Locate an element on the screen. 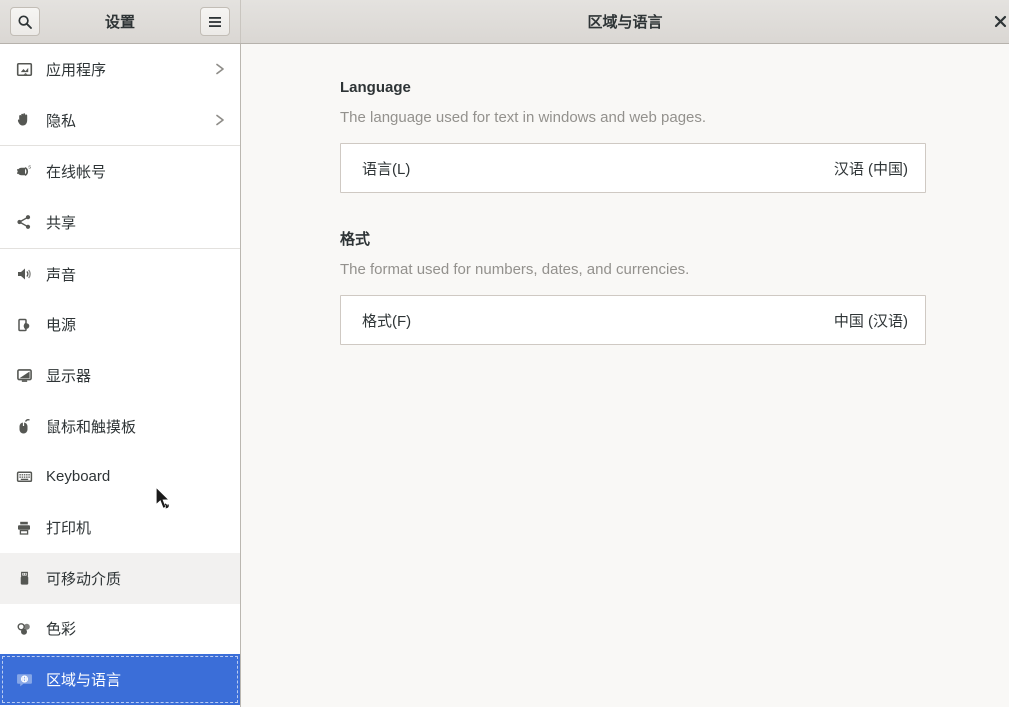 The image size is (1009, 707). language-row-value: 汉语 (中国) is located at coordinates (870, 169).